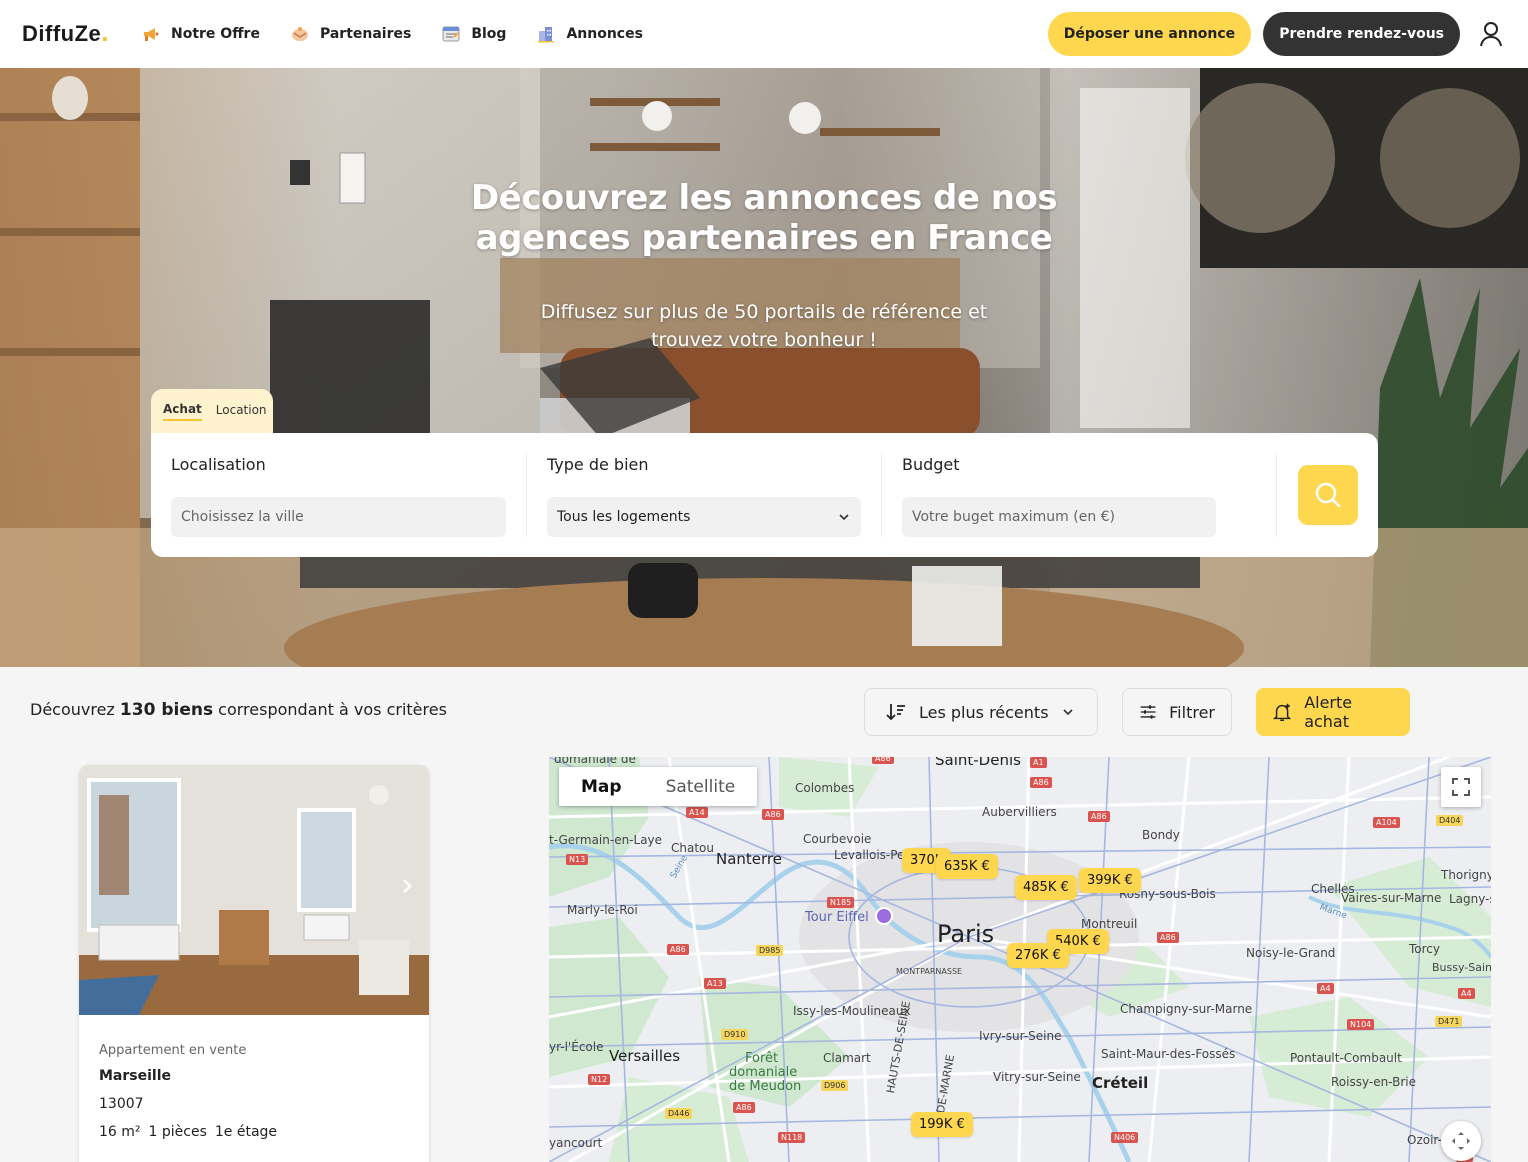 This screenshot has height=1162, width=1528. What do you see at coordinates (1037, 1077) in the screenshot?
I see `map-label: Vitry-sur-Seine` at bounding box center [1037, 1077].